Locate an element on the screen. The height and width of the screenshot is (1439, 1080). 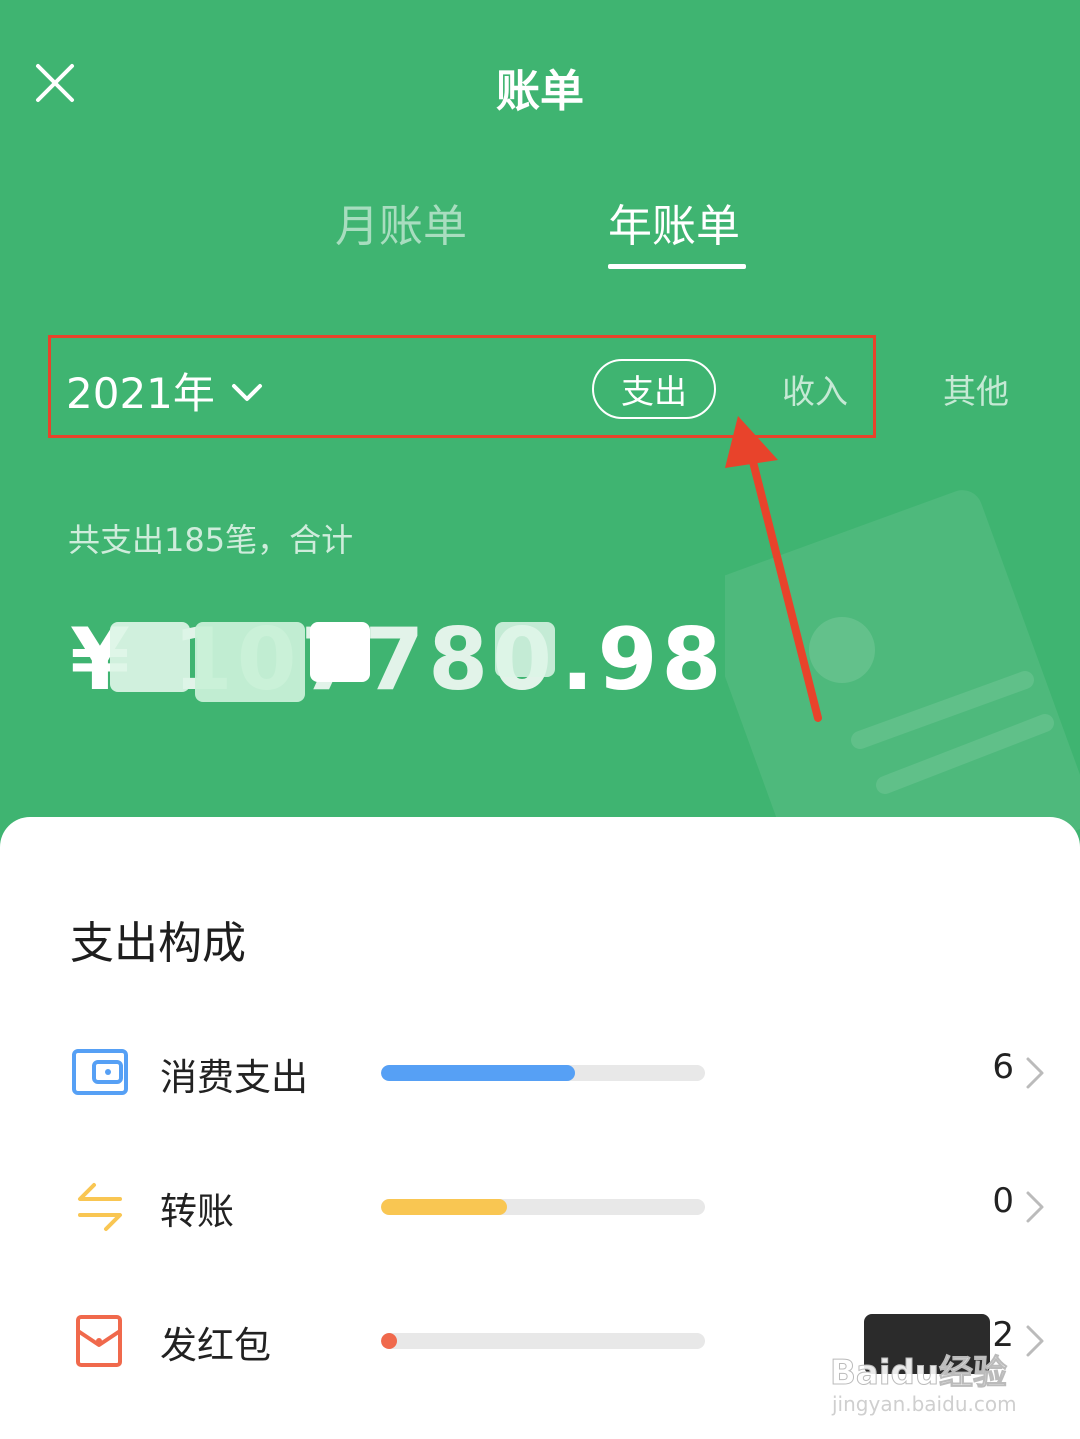
page-title: 账单 is located at coordinates (540, 91).